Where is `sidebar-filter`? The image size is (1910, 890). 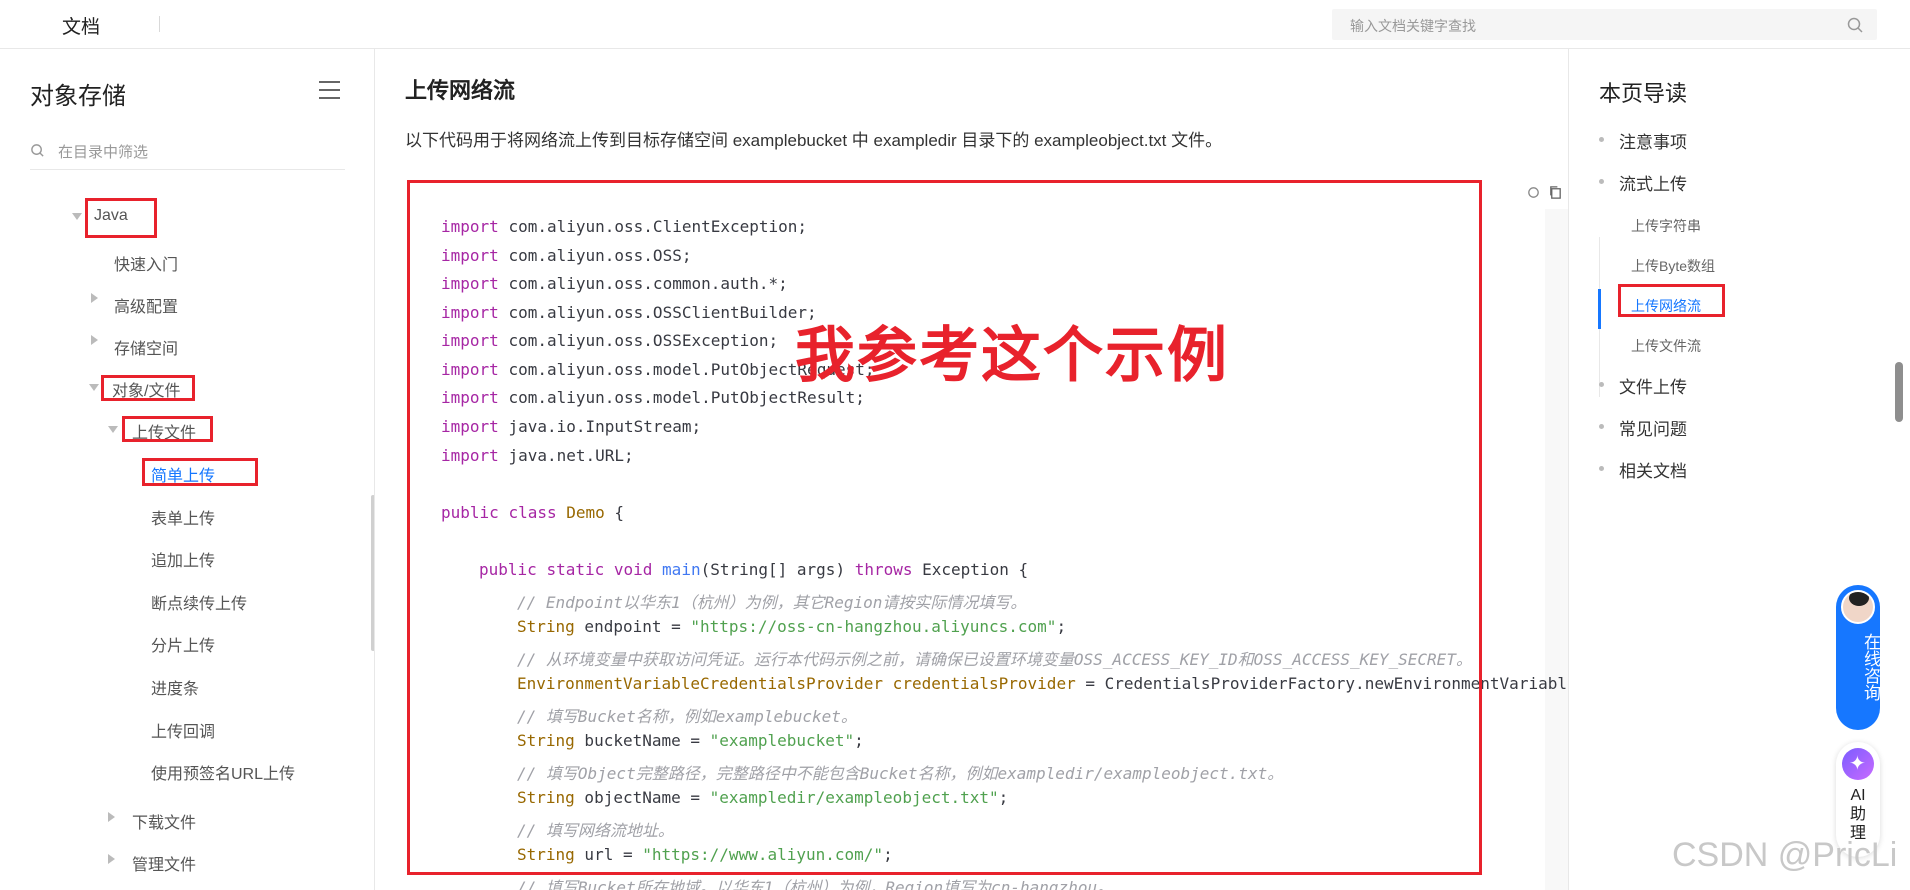
sidebar-filter is located at coordinates (187, 152).